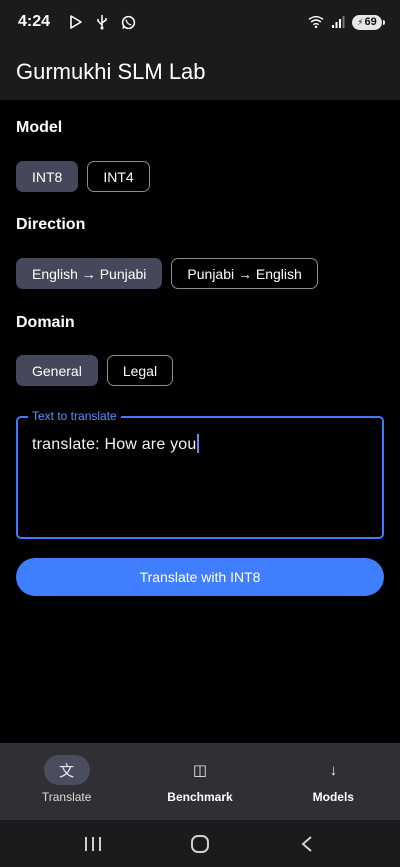 The image size is (400, 867). I want to click on app-title: Gurmukhi SLM Lab, so click(111, 71).